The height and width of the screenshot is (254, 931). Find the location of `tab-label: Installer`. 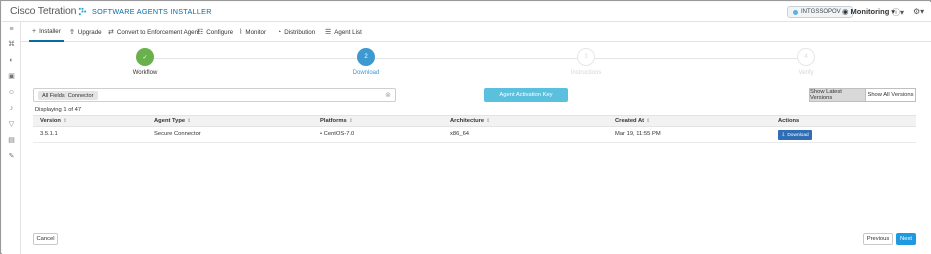

tab-label: Installer is located at coordinates (50, 31).